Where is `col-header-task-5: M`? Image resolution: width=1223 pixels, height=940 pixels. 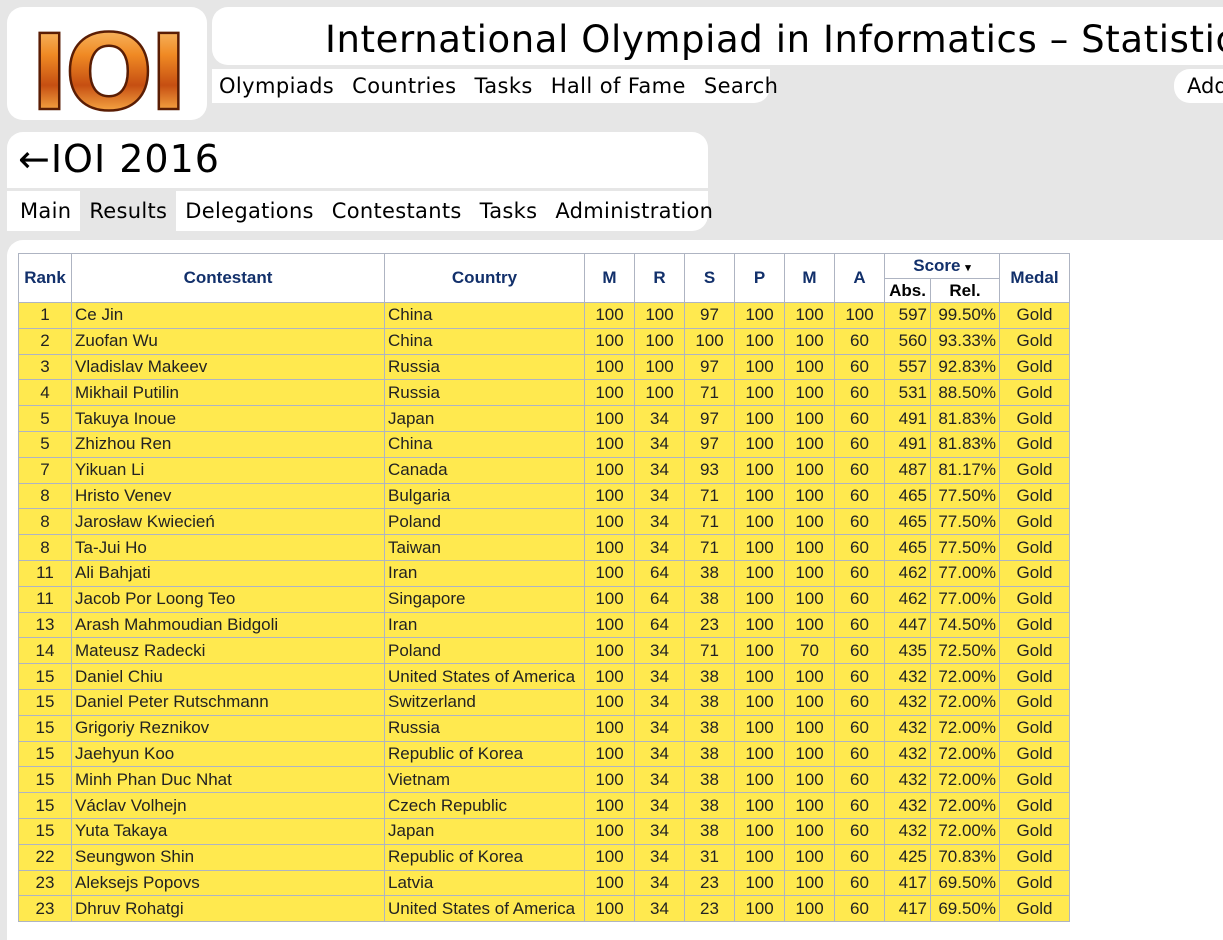 col-header-task-5: M is located at coordinates (809, 278).